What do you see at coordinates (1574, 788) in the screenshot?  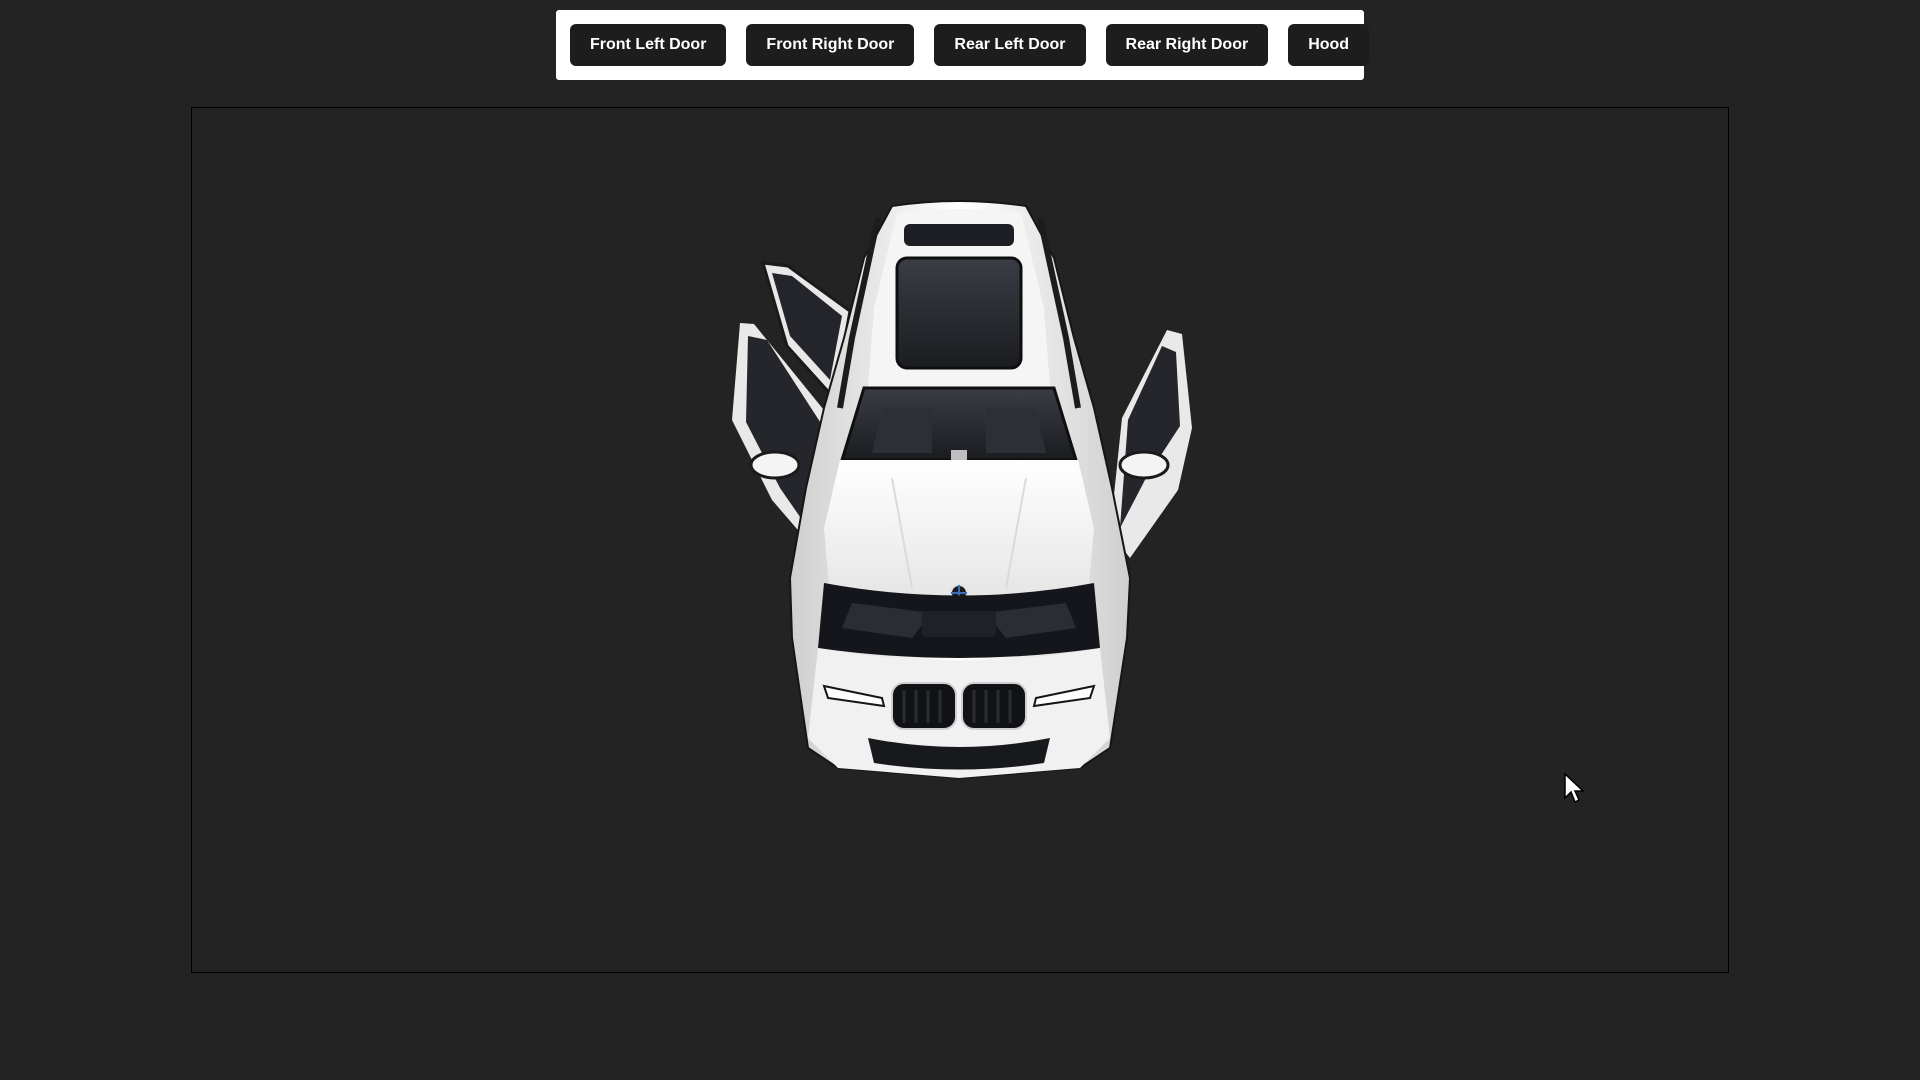 I see `mouse-cursor-icon` at bounding box center [1574, 788].